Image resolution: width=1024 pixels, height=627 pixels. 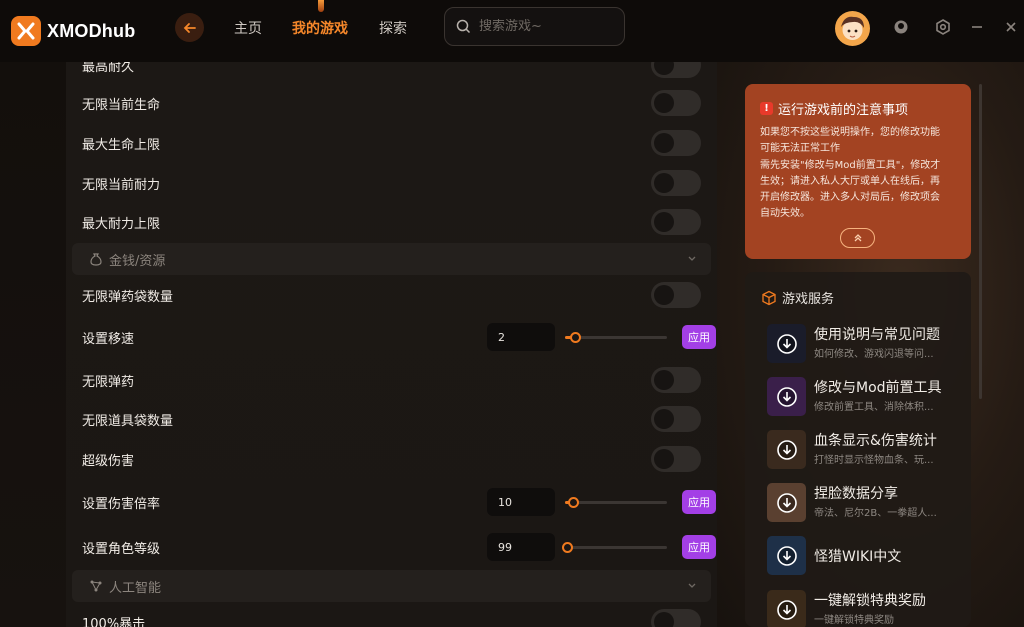 I want to click on nav-home: 主页, so click(x=248, y=28).